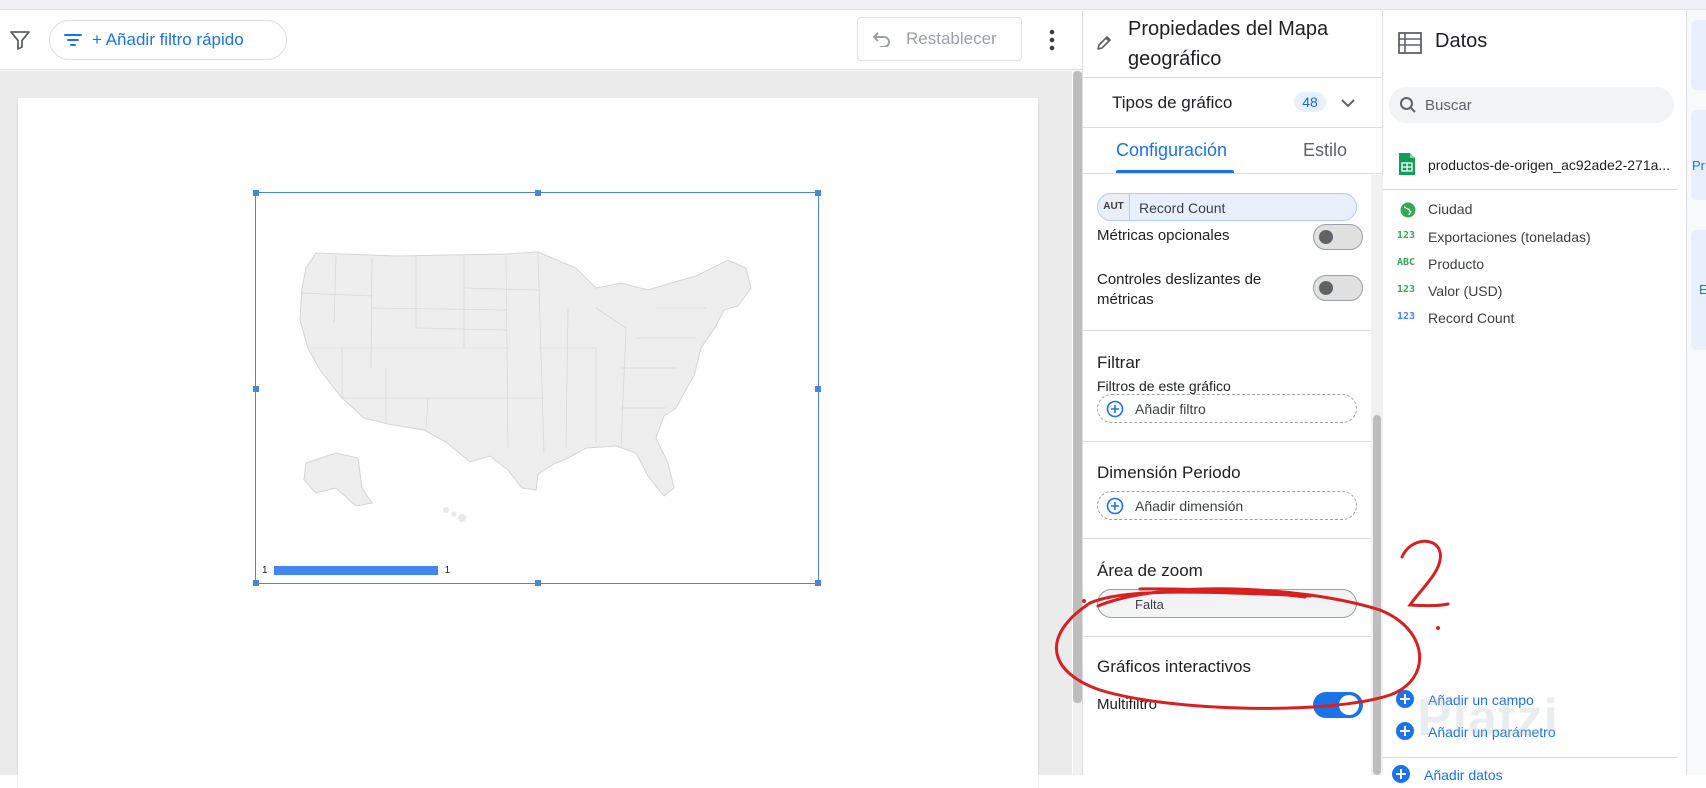 Image resolution: width=1706 pixels, height=788 pixels. I want to click on chart-types-row: Tipos de gráfico 48, so click(1233, 103).